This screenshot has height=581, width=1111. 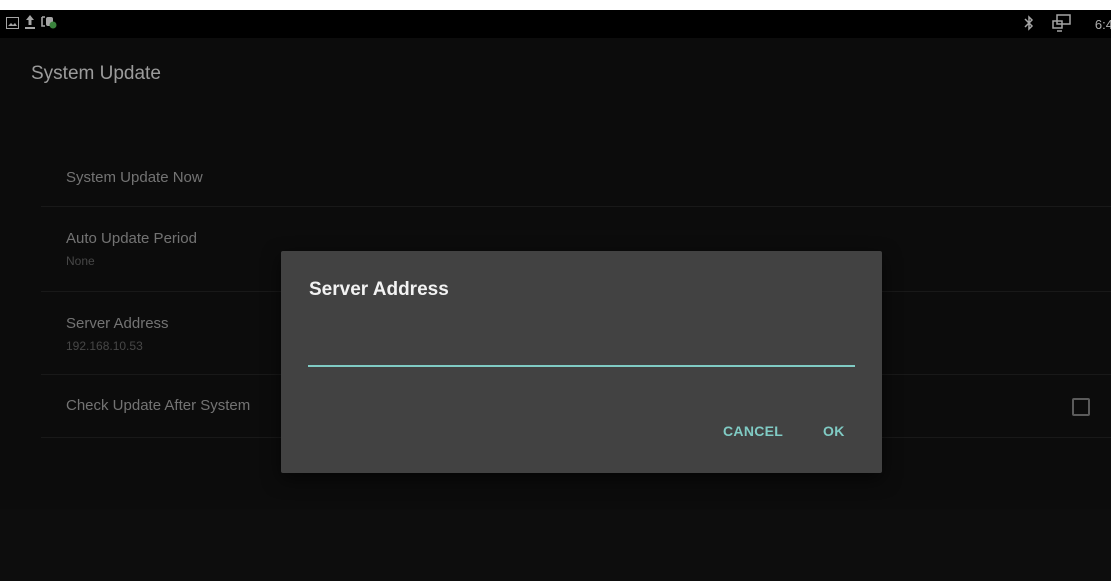 What do you see at coordinates (834, 431) in the screenshot?
I see `ok-button: OK` at bounding box center [834, 431].